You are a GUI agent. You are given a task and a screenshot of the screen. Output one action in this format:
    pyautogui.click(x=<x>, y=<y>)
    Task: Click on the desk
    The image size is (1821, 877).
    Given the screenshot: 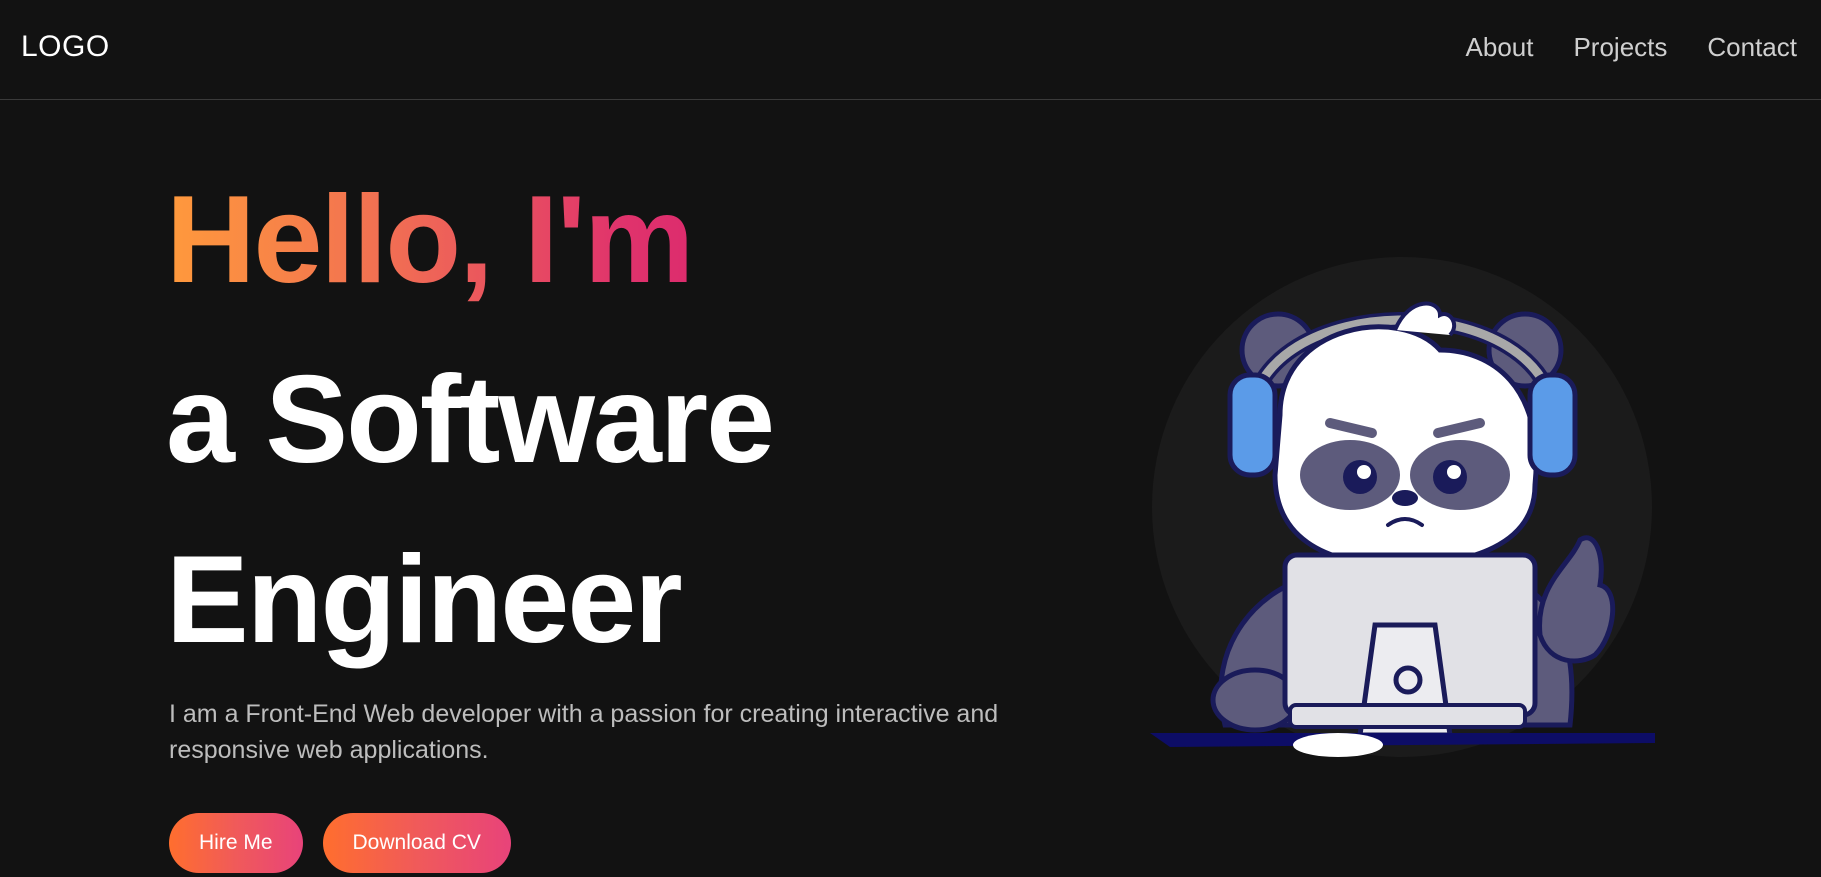 What is the action you would take?
    pyautogui.click(x=1402, y=740)
    